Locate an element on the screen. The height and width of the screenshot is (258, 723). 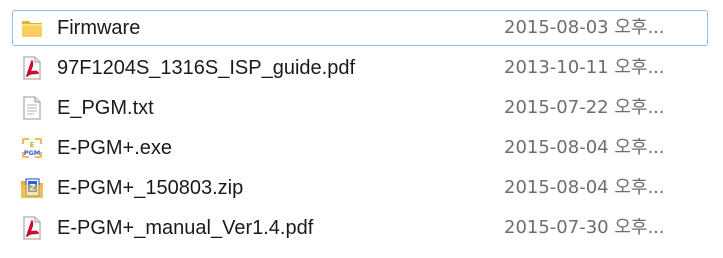
file-name: 97F1204S_1316S_ISP_guide.pdf is located at coordinates (206, 68).